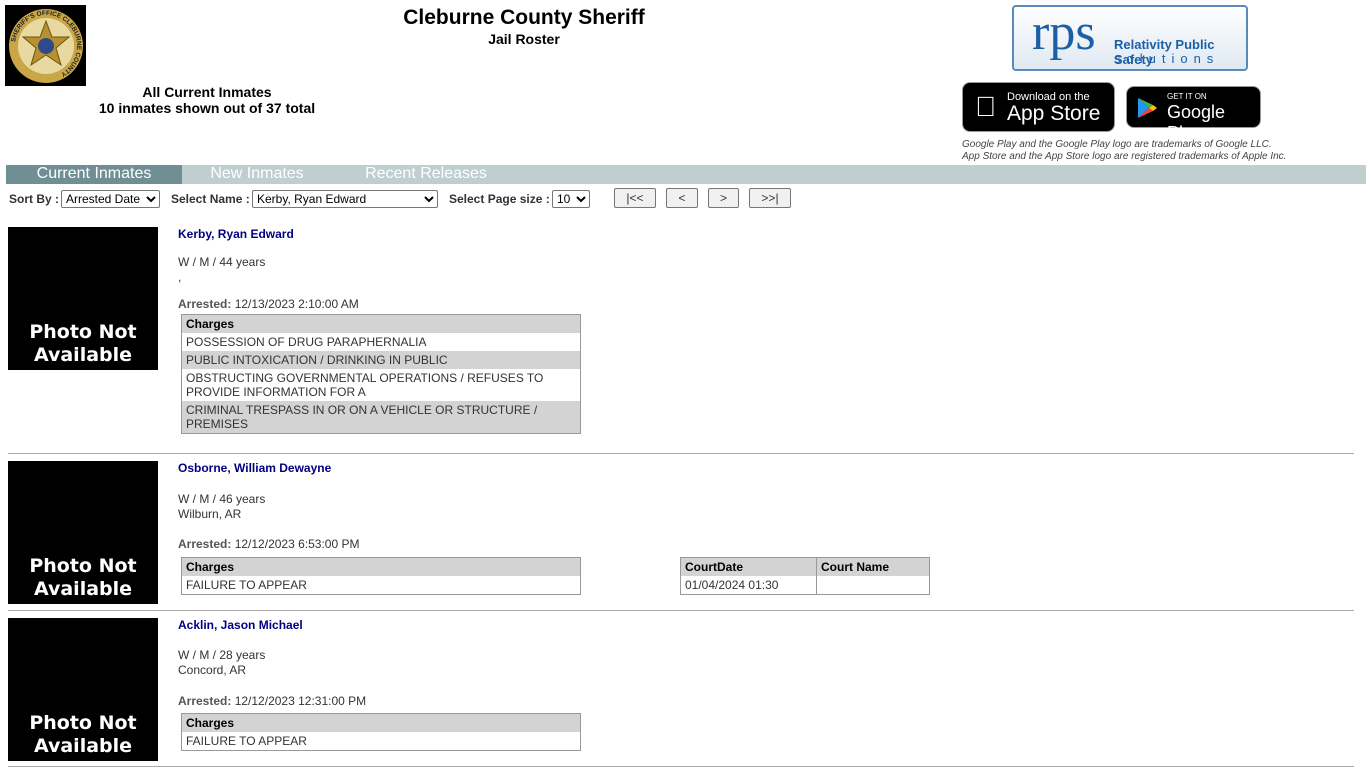 The height and width of the screenshot is (768, 1366). I want to click on rps-logo-text: rps, so click(1064, 32).